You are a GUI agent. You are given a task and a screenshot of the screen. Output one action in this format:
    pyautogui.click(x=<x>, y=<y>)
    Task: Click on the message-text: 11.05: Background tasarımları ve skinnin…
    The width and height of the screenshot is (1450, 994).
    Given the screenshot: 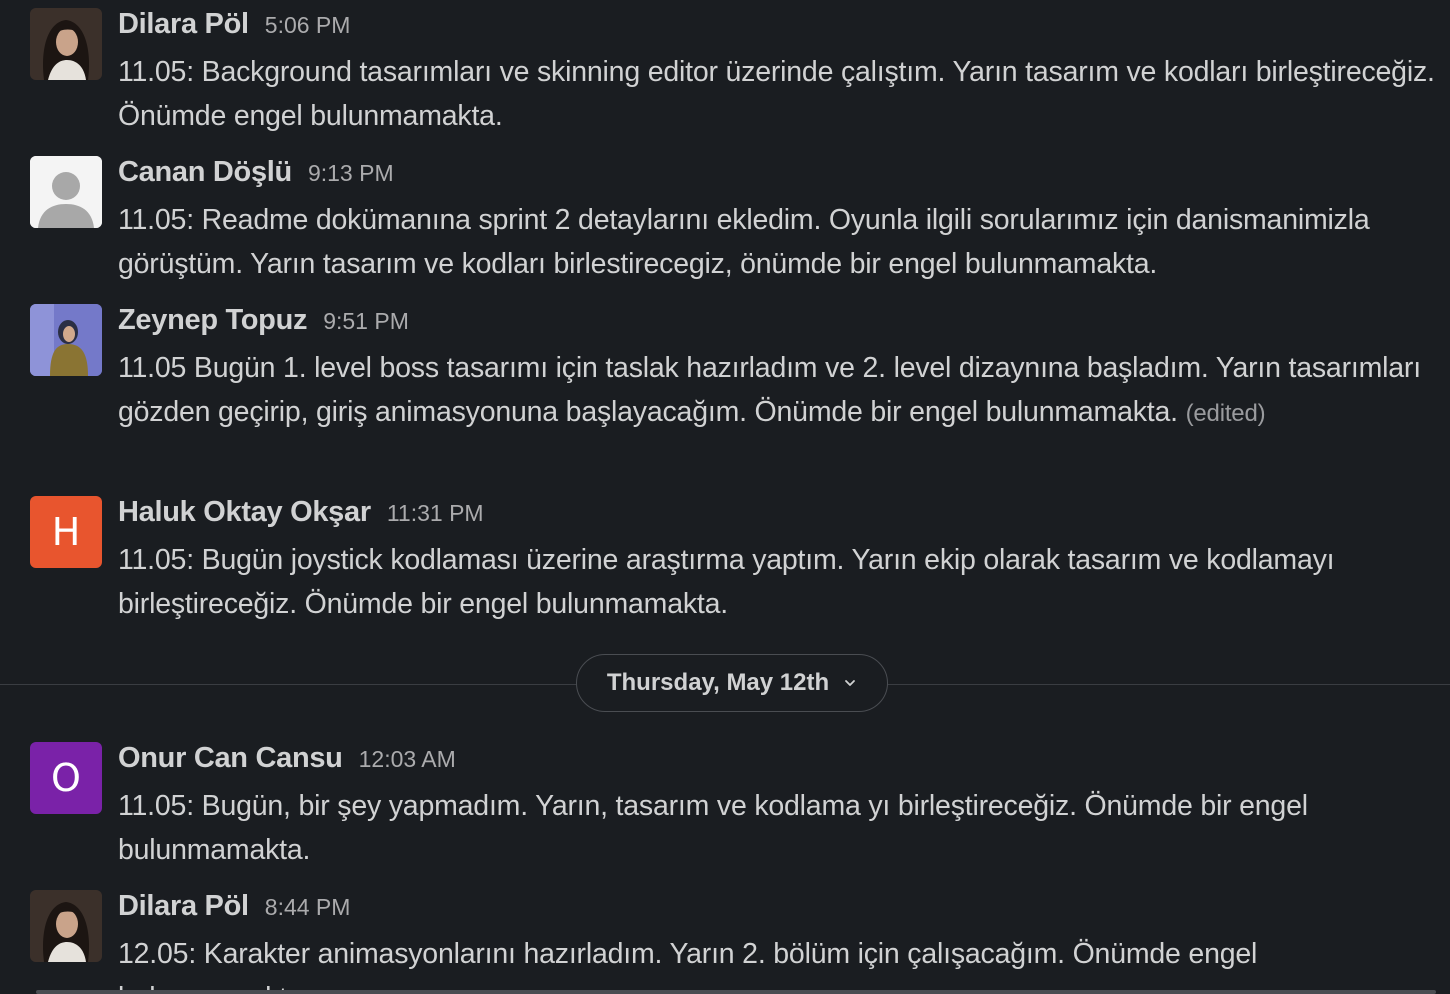 What is the action you would take?
    pyautogui.click(x=776, y=94)
    